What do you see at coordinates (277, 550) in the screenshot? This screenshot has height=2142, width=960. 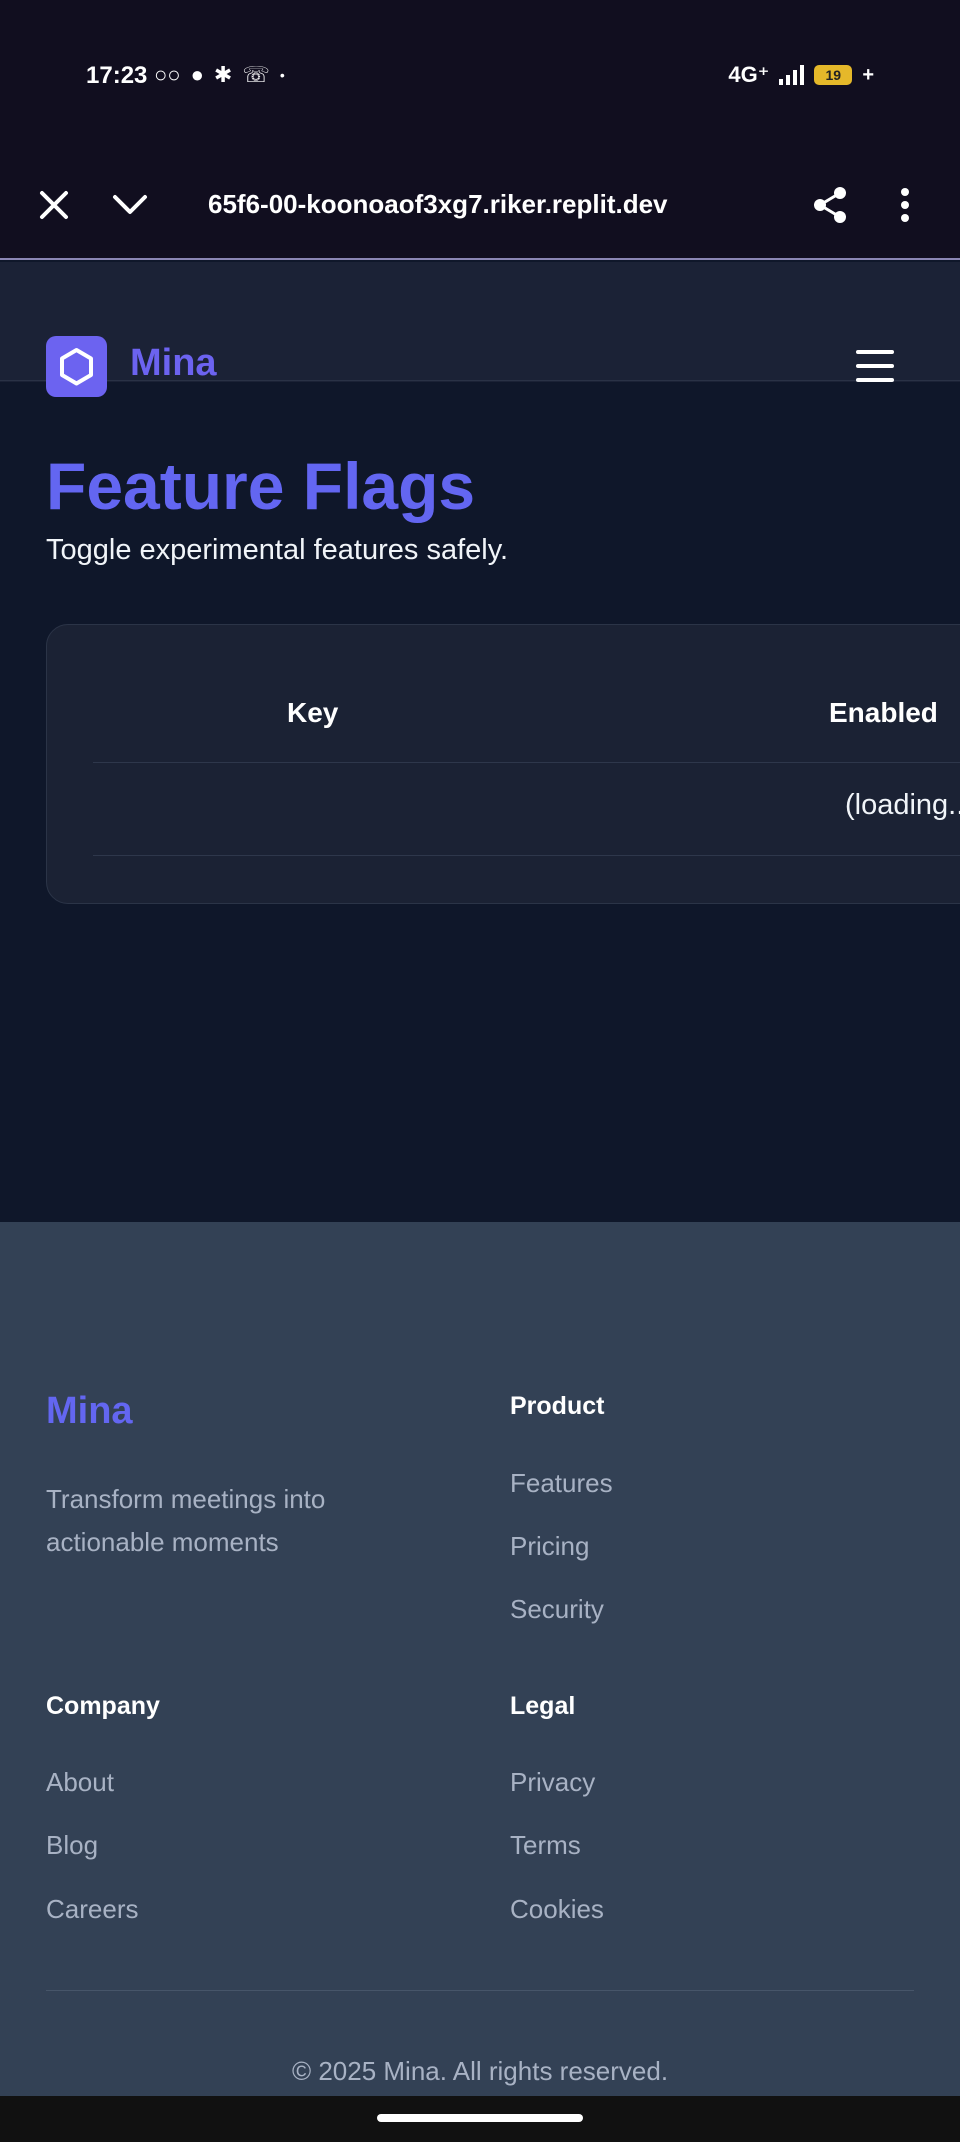 I see `page-subtitle: Toggle experimental features safely.` at bounding box center [277, 550].